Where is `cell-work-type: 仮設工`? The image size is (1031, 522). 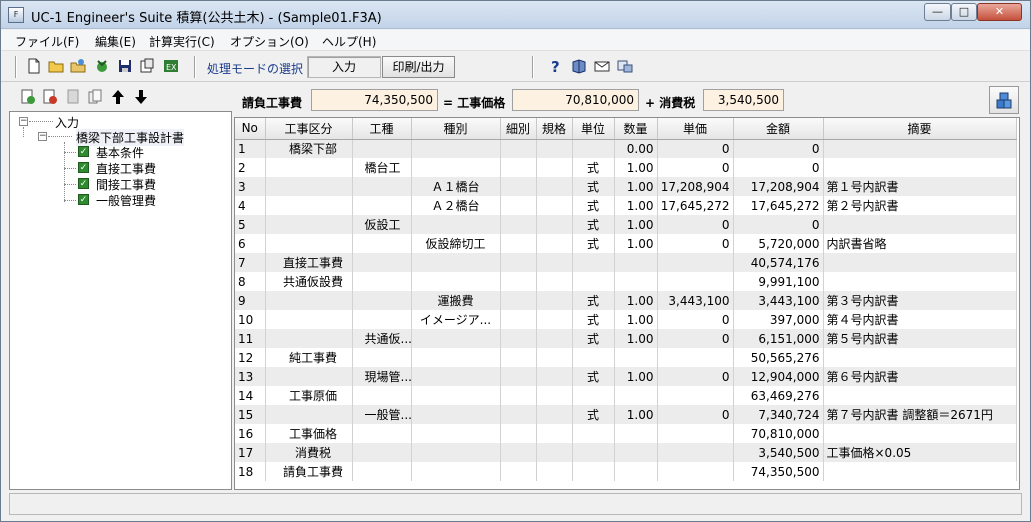
cell-work-type: 仮設工 is located at coordinates (382, 224).